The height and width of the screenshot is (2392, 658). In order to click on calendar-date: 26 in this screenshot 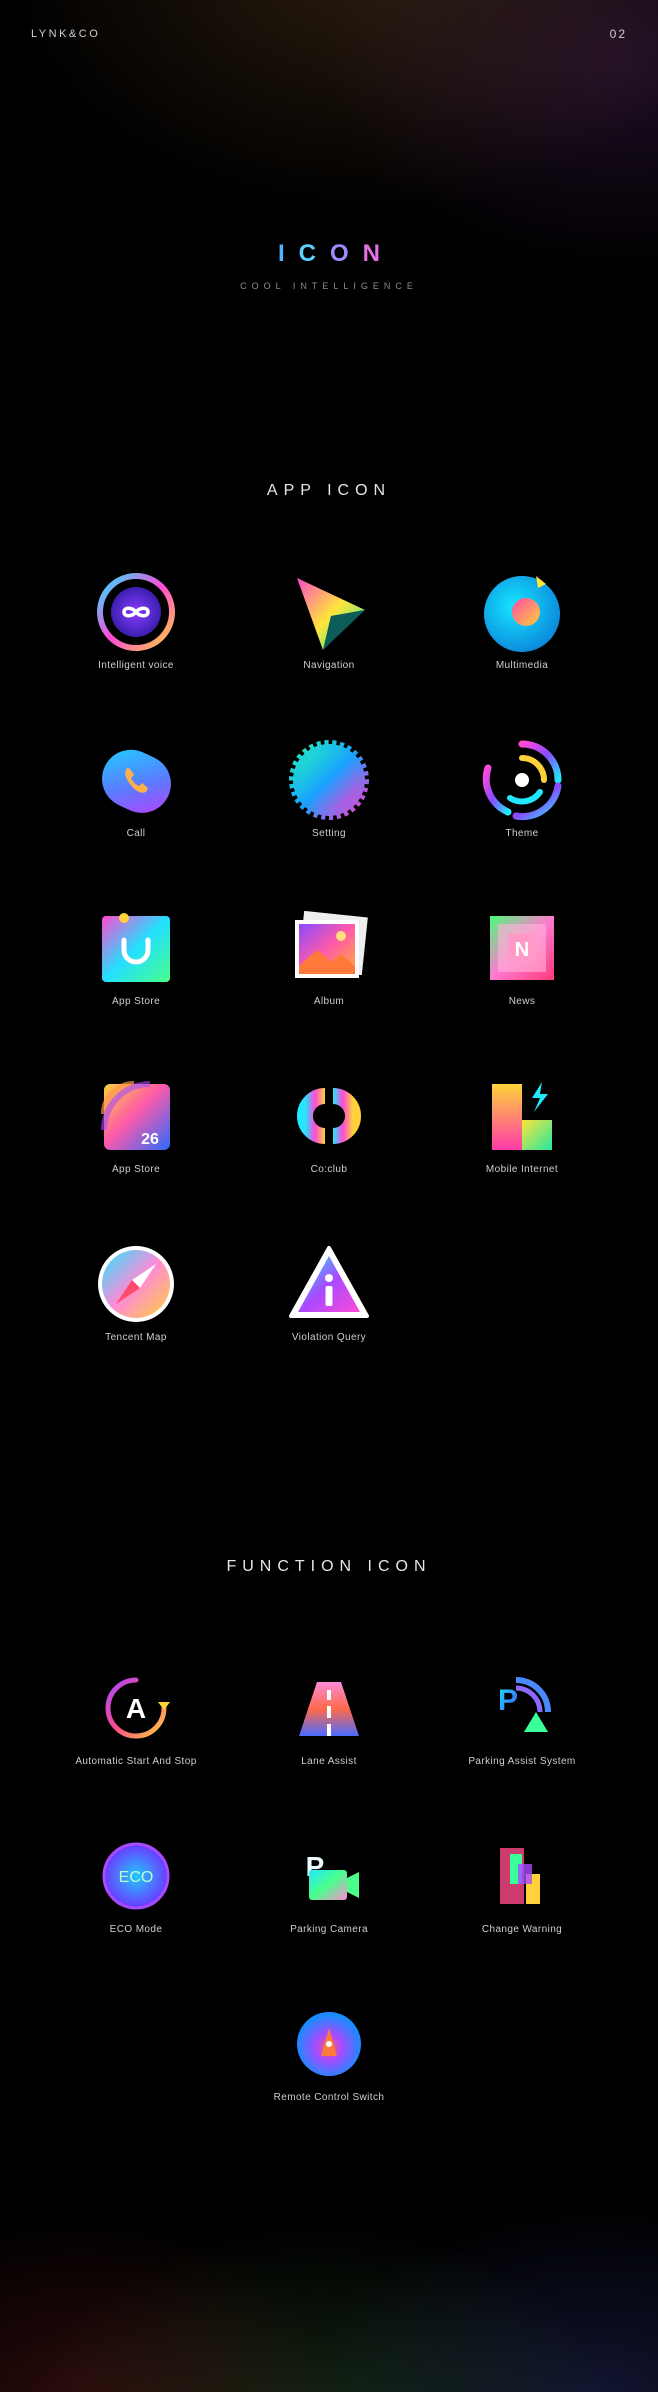, I will do `click(150, 1139)`.